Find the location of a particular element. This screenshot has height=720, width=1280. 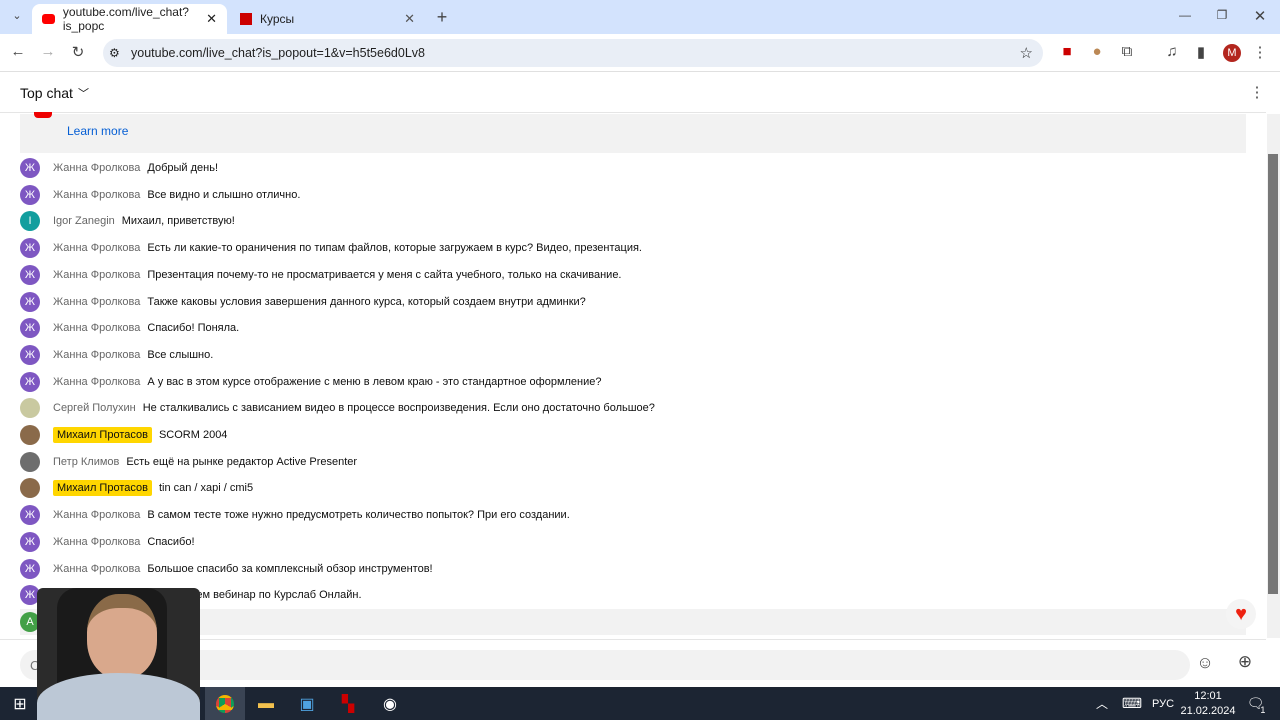

author-name: Igor Zanegin is located at coordinates (84, 221).